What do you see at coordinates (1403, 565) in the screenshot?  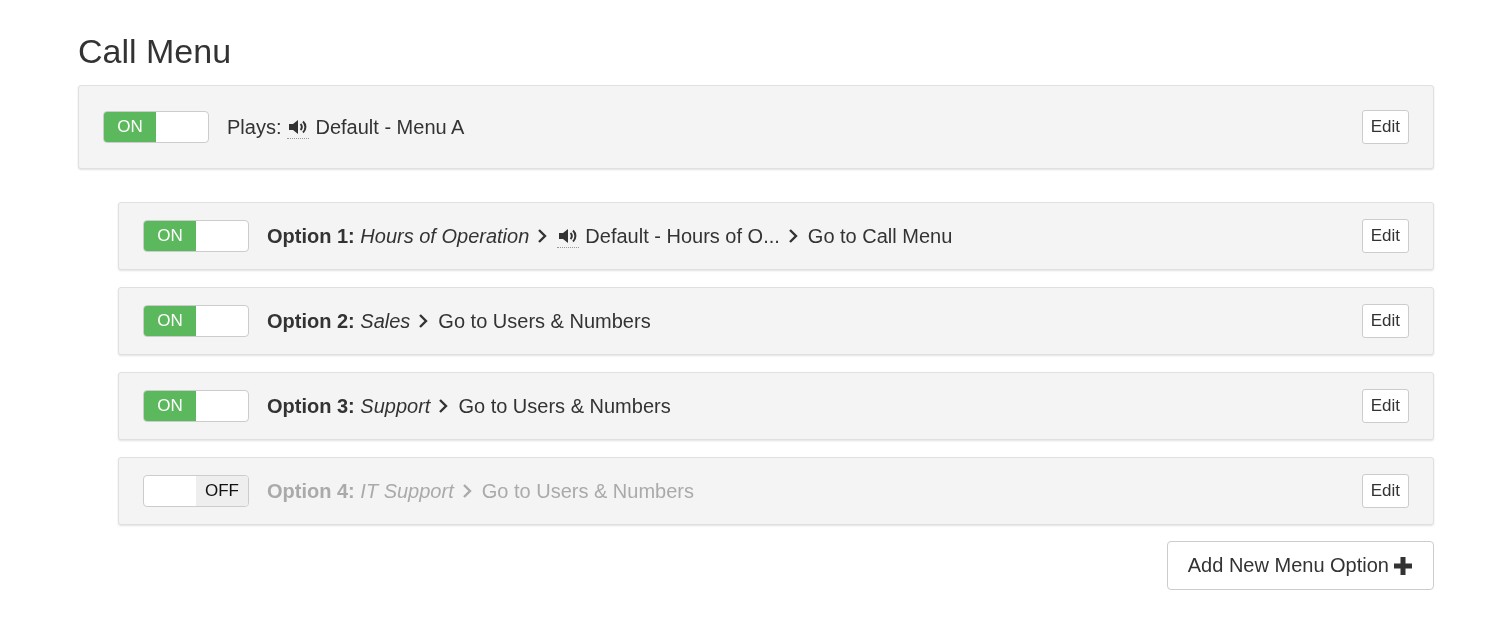 I see `plus-icon` at bounding box center [1403, 565].